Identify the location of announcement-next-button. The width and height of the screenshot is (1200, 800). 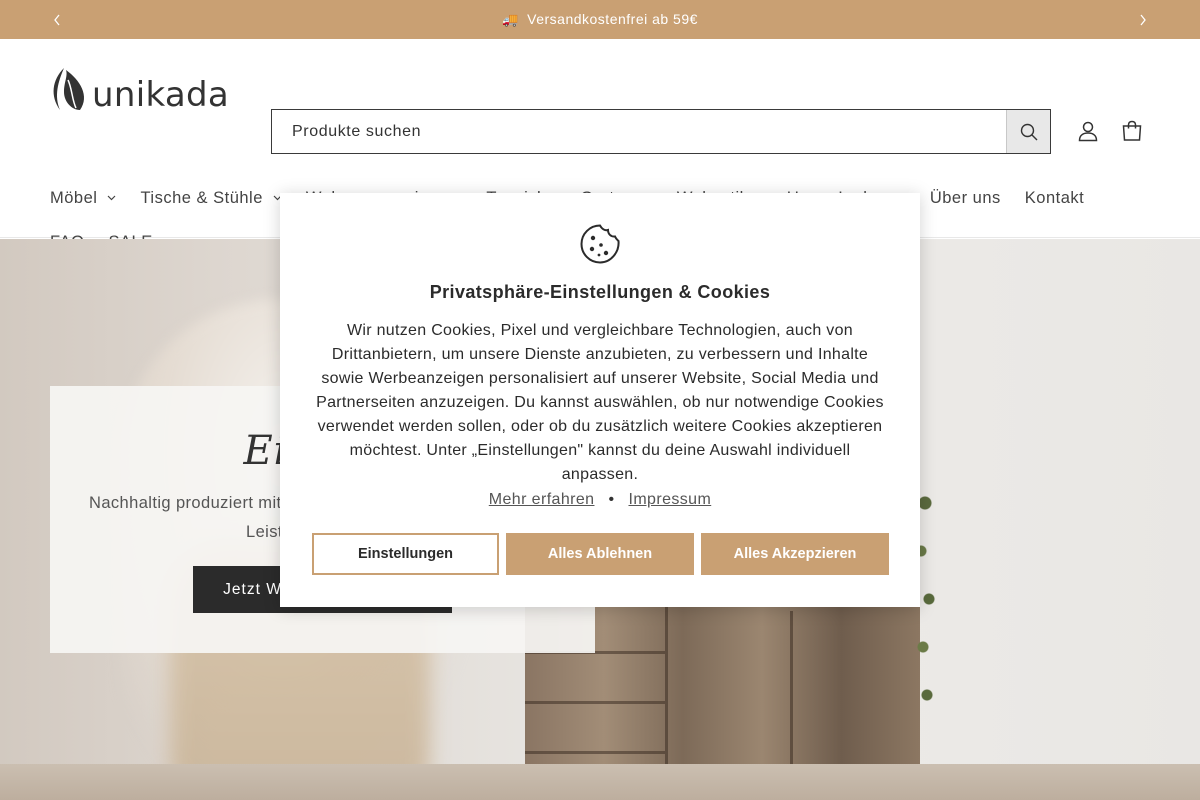
(1143, 20).